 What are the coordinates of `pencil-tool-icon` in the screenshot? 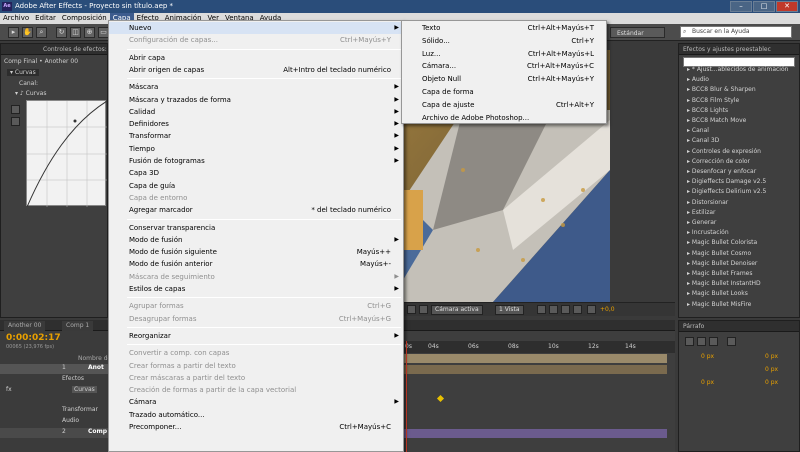 It's located at (15, 121).